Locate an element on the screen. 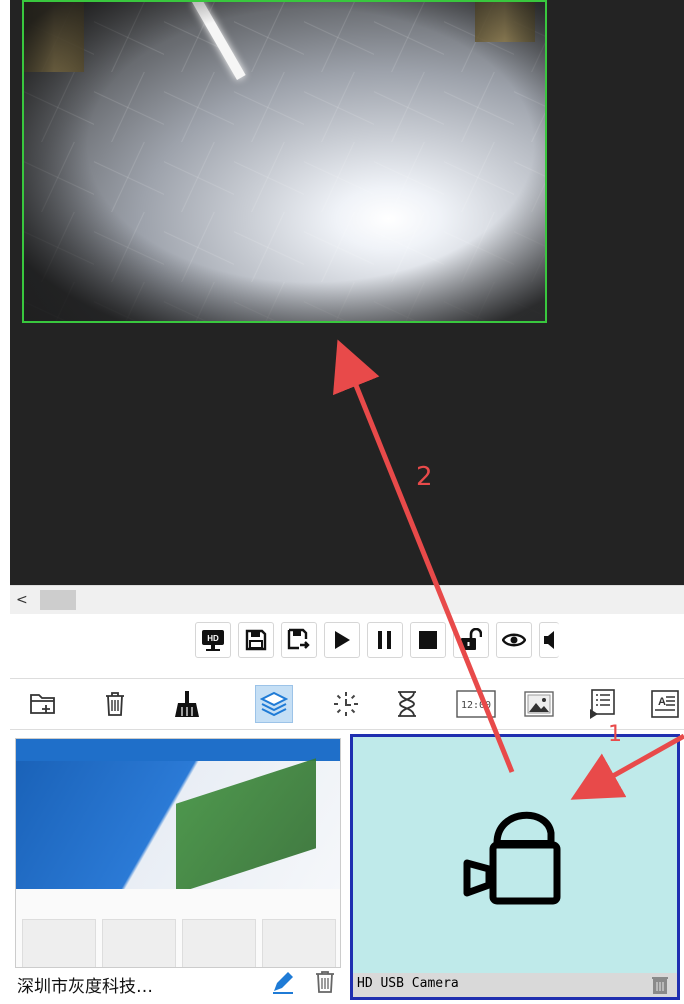 The image size is (684, 1004). add-folder-icon is located at coordinates (42, 704).